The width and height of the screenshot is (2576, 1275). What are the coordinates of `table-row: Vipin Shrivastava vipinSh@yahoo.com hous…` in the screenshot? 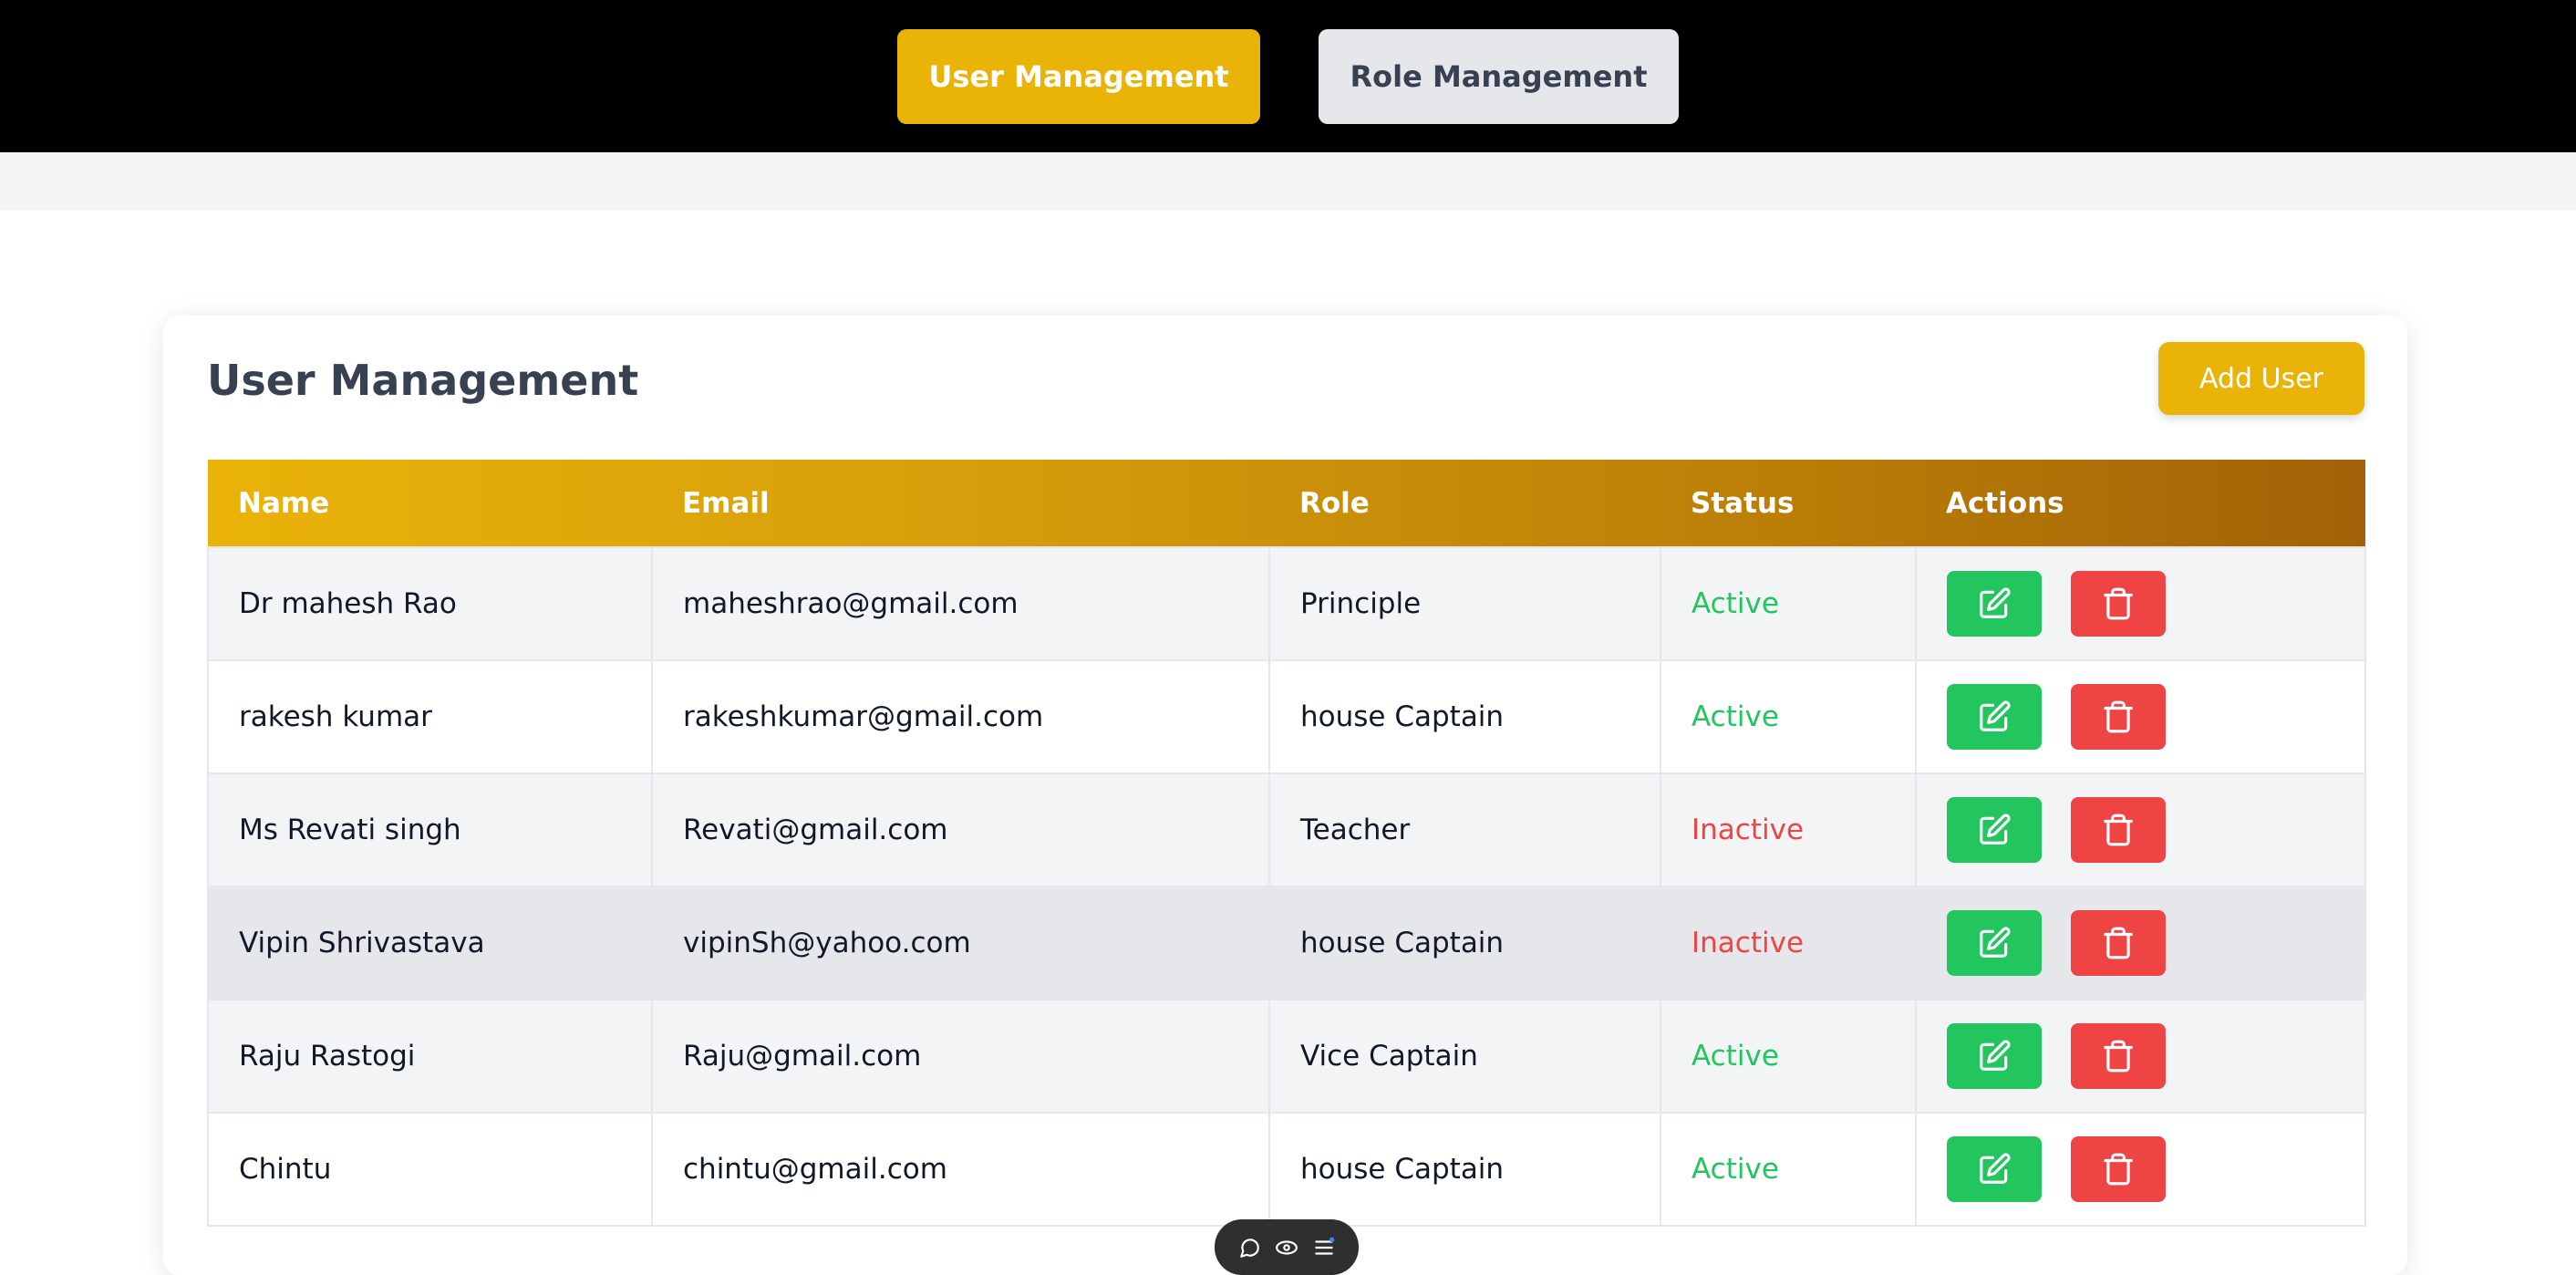 It's located at (1286, 943).